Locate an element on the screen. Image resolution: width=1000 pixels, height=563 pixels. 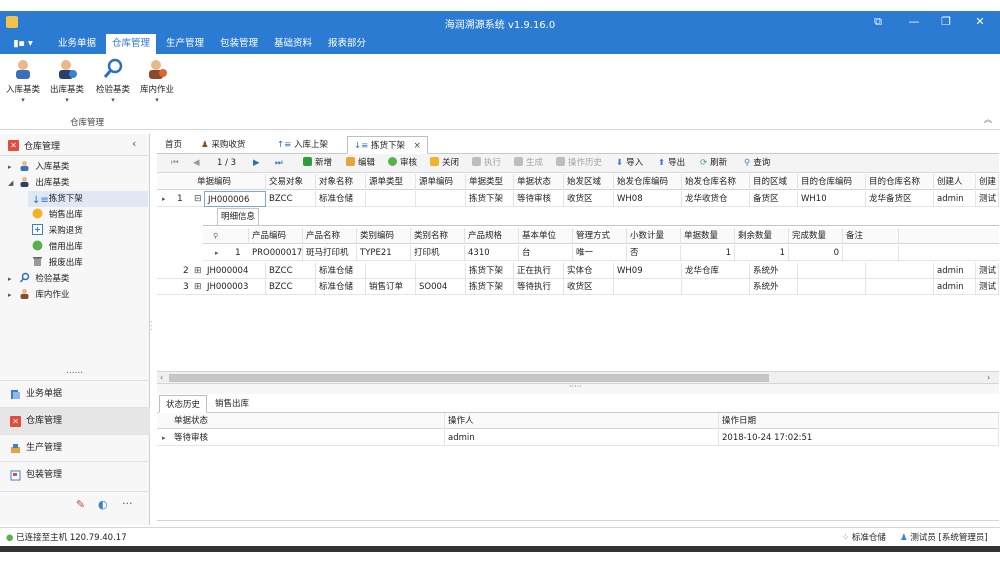
splitter-grip: ····· is located at coordinates (575, 386).